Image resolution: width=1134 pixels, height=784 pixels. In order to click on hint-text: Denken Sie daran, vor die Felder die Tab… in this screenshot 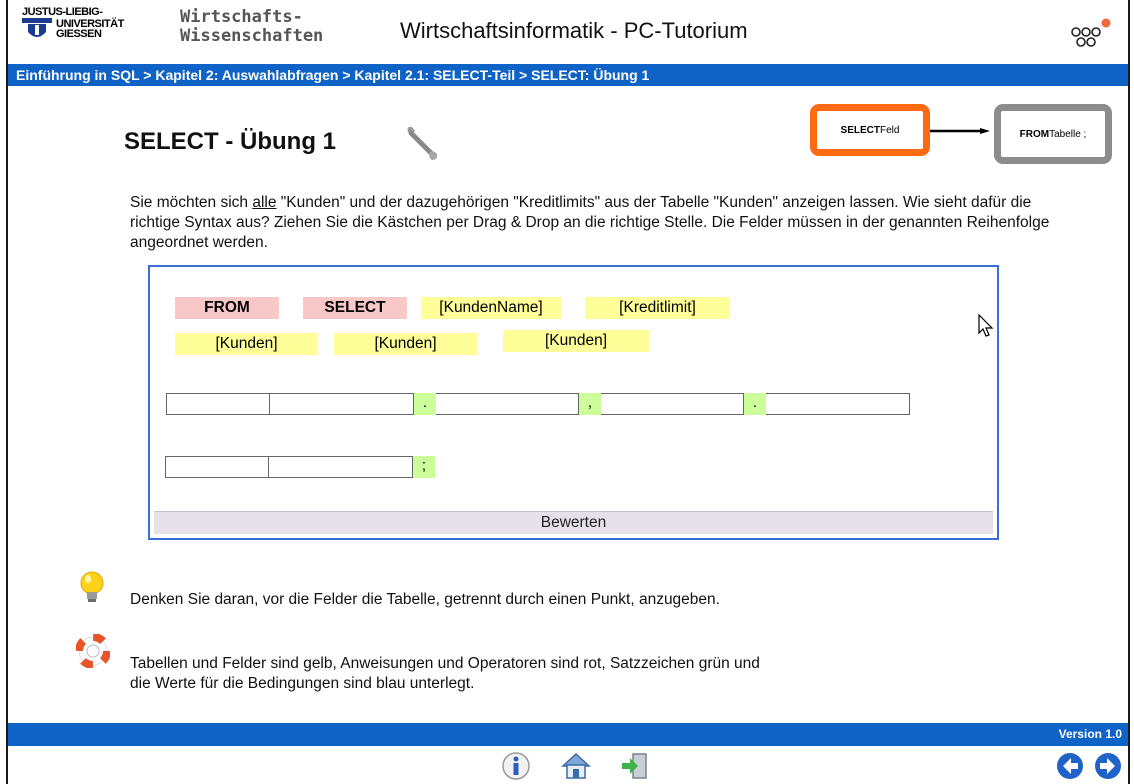, I will do `click(425, 599)`.